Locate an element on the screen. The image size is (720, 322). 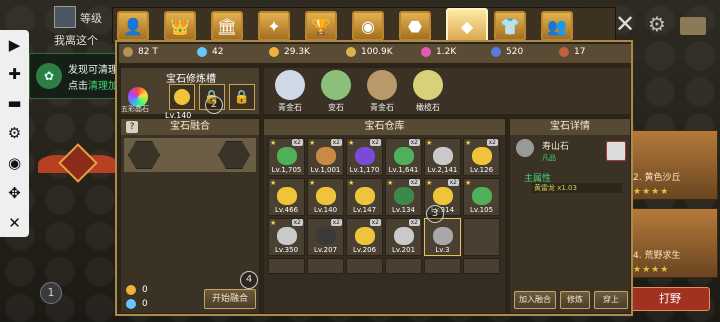
crystal-value: 100.9K is located at coordinates (377, 52).